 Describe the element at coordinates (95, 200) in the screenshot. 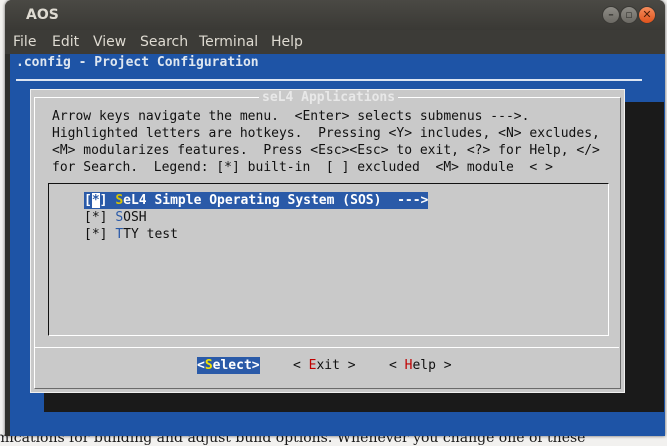

I see `checkbox-mark: *` at that location.